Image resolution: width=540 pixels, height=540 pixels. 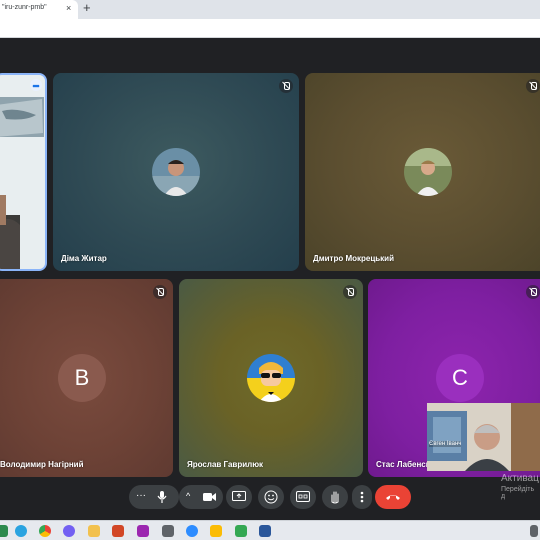 I want to click on microphone-icon, so click(x=162, y=497).